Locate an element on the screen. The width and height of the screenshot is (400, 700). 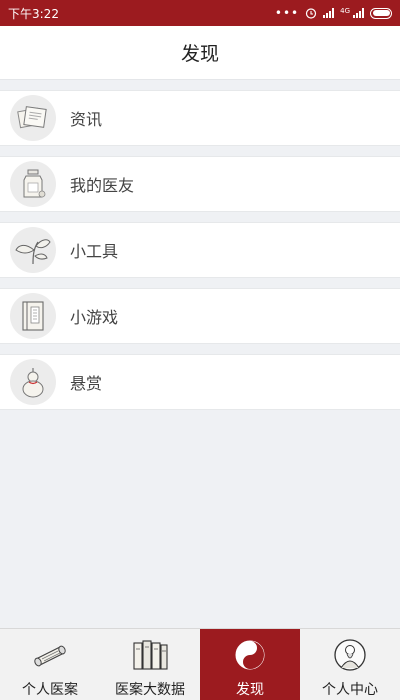
menu-item-games: 小游戏 is located at coordinates (200, 316).